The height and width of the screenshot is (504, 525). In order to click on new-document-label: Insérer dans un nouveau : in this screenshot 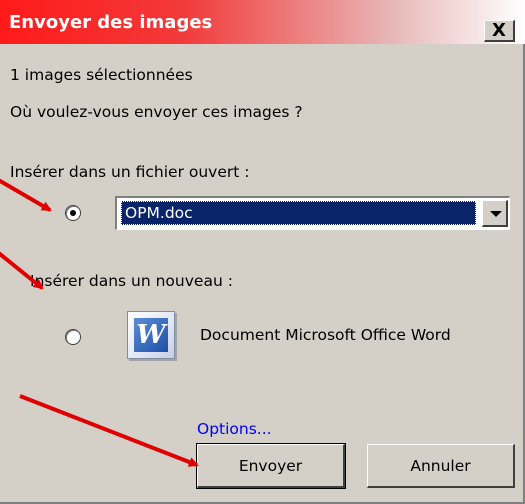, I will do `click(131, 281)`.